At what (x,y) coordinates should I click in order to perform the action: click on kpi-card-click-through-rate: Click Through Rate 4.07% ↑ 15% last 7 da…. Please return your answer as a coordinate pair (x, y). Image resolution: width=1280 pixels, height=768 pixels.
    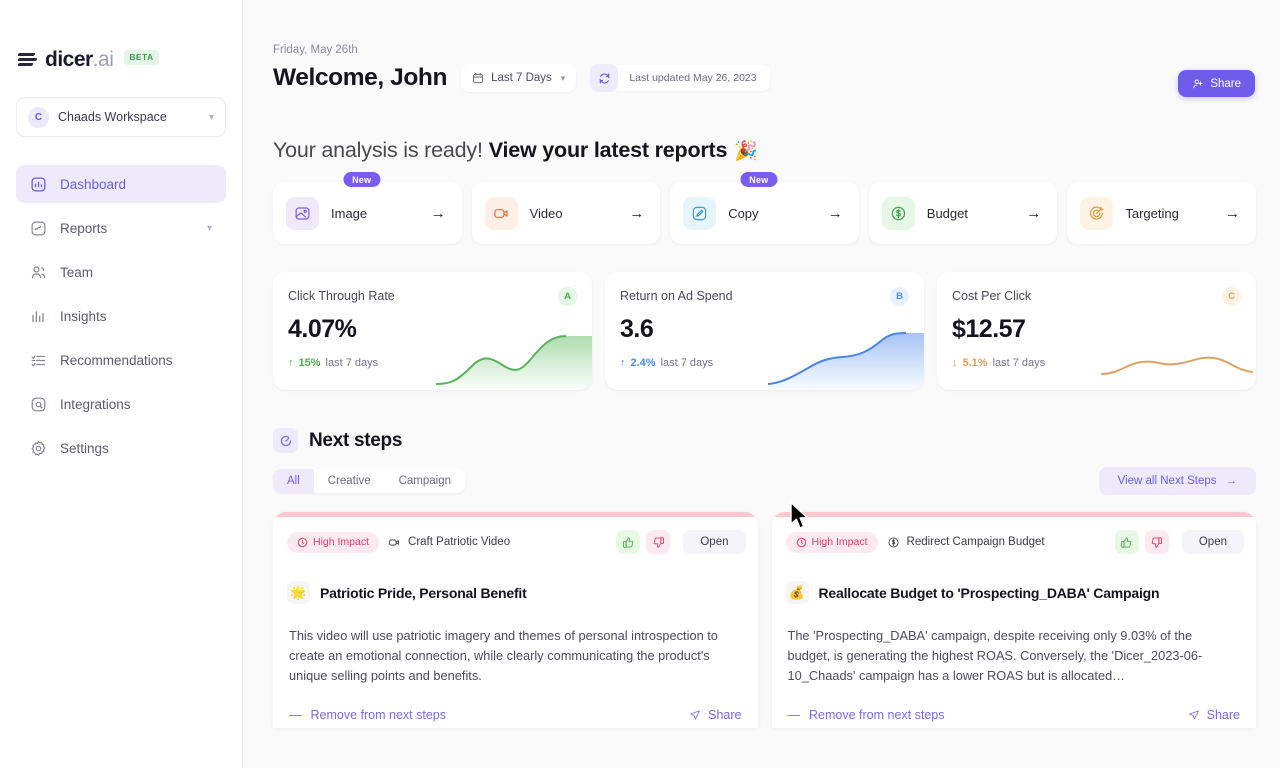
    Looking at the image, I should click on (432, 331).